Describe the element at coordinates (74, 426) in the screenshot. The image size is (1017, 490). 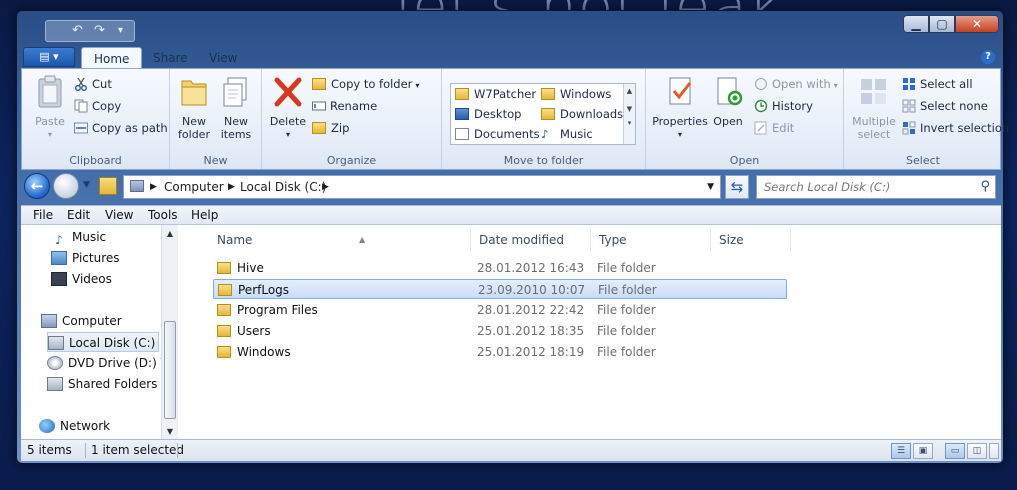
I see `nav-item-network: Network` at that location.